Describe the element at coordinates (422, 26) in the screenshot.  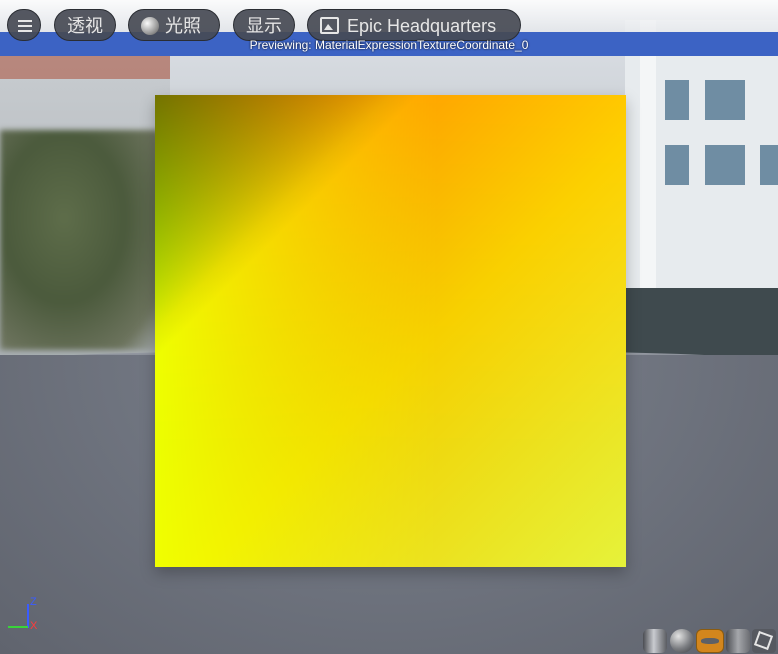
I see `environment-label: Epic Headquarters` at that location.